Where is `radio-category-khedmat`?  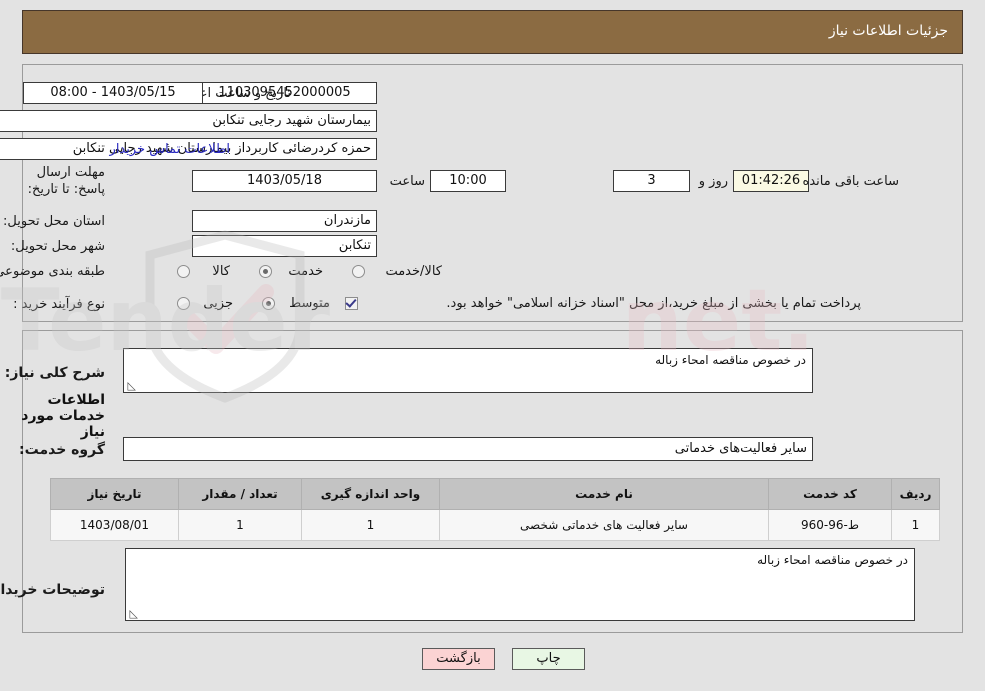
radio-category-khedmat is located at coordinates (265, 271).